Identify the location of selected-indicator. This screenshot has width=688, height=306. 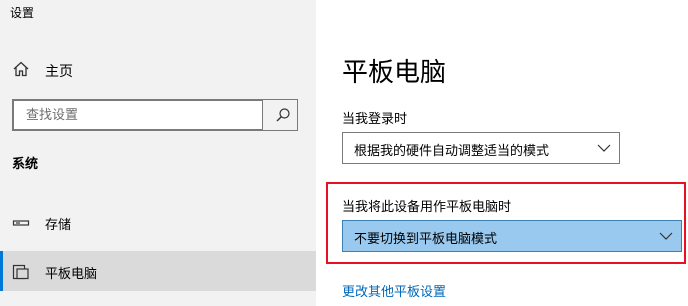
(1, 271).